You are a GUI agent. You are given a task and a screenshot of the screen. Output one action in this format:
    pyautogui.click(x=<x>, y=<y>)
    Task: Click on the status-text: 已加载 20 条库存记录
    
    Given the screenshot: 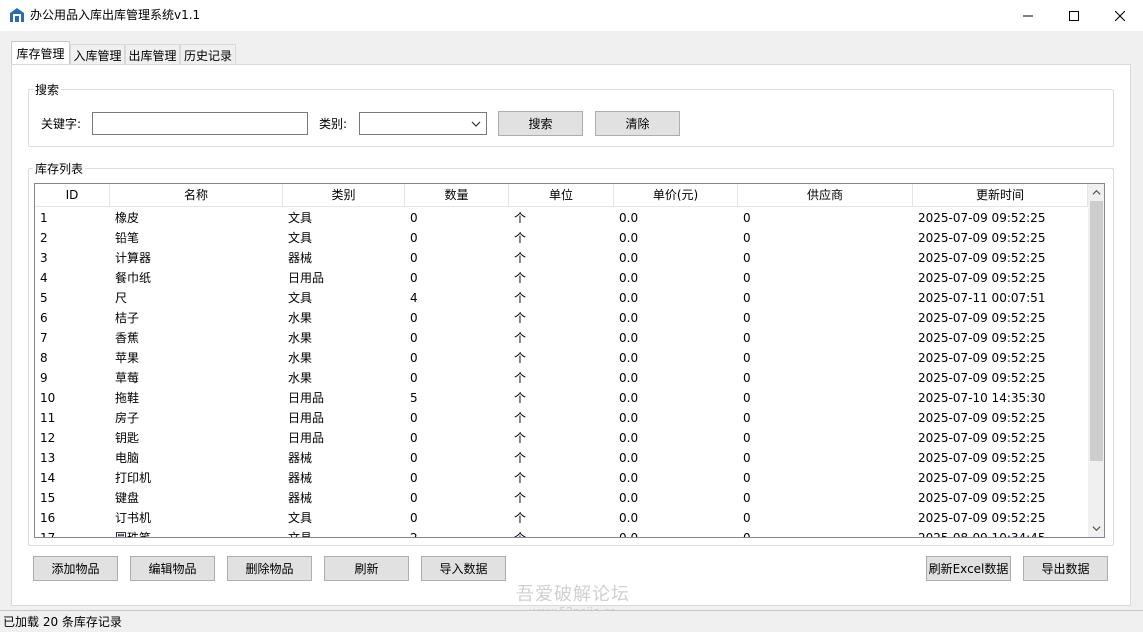 What is the action you would take?
    pyautogui.click(x=62, y=622)
    